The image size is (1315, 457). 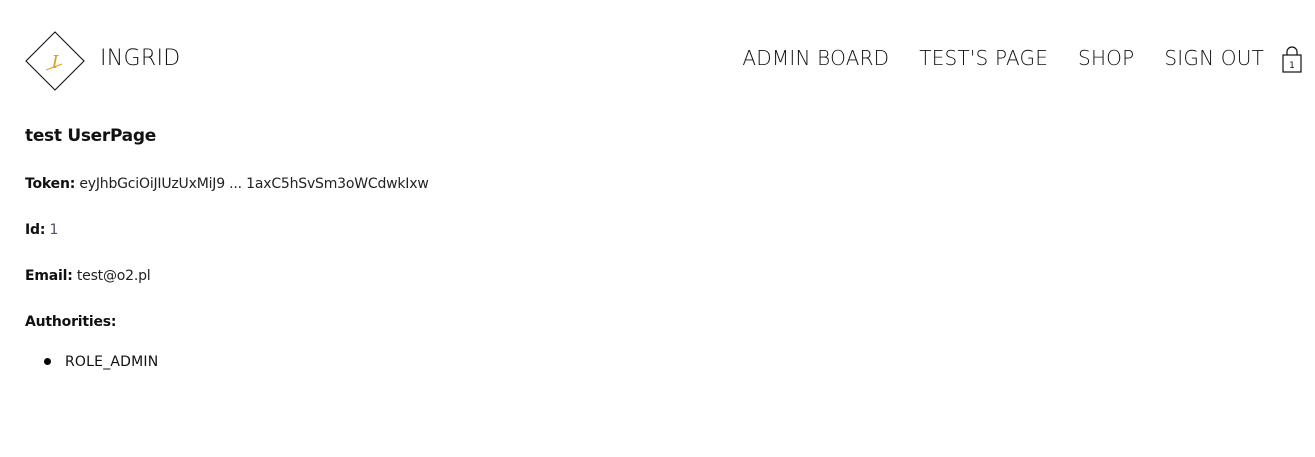 I want to click on nav-admin-board: ADMIN BOARD, so click(x=815, y=58).